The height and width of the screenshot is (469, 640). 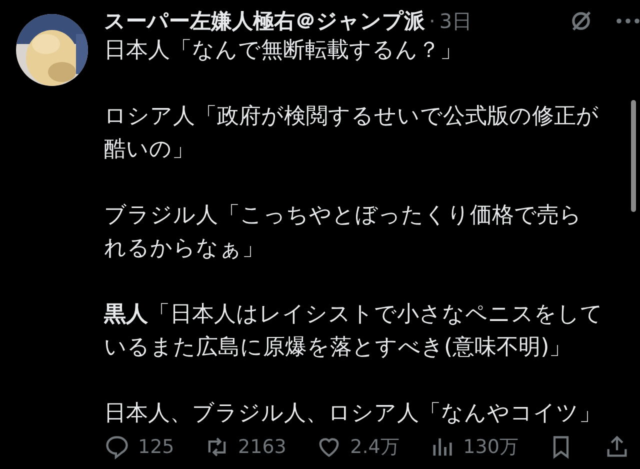 What do you see at coordinates (353, 414) in the screenshot?
I see `post-text: 日本人、ブラジル人、ロシア人「なんやコイツ」` at bounding box center [353, 414].